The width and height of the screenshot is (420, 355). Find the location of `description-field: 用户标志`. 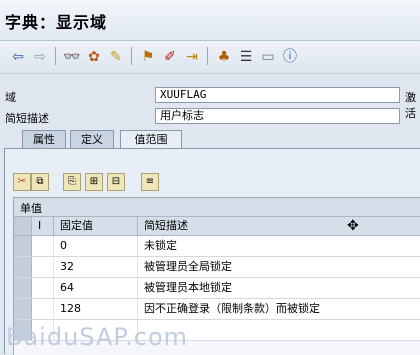

description-field: 用户标志 is located at coordinates (277, 116).